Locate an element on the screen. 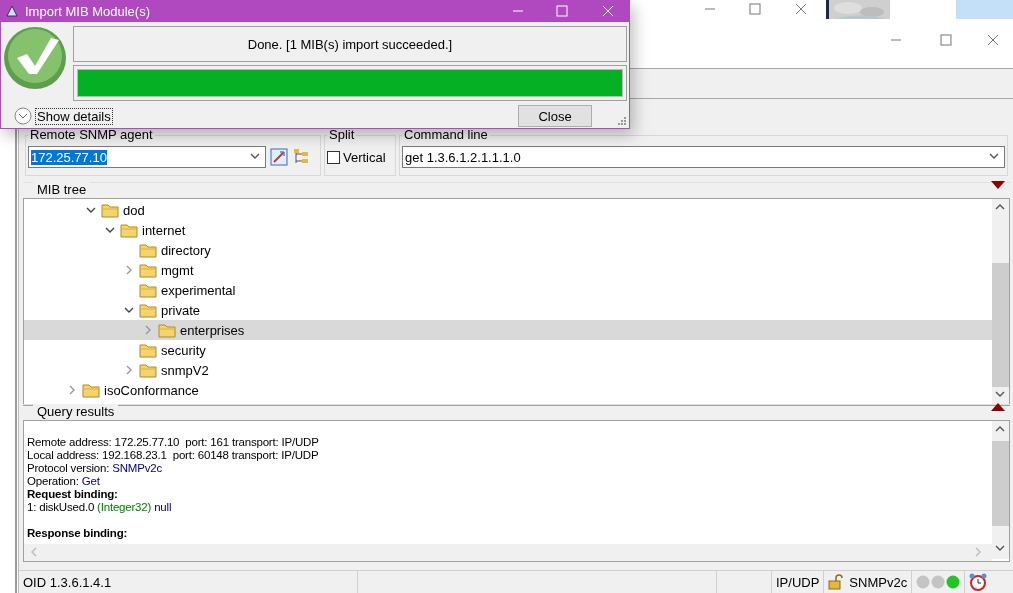 The image size is (1013, 593). command-field: get 1.3.6.1.2.1.1.1.0 is located at coordinates (703, 157).